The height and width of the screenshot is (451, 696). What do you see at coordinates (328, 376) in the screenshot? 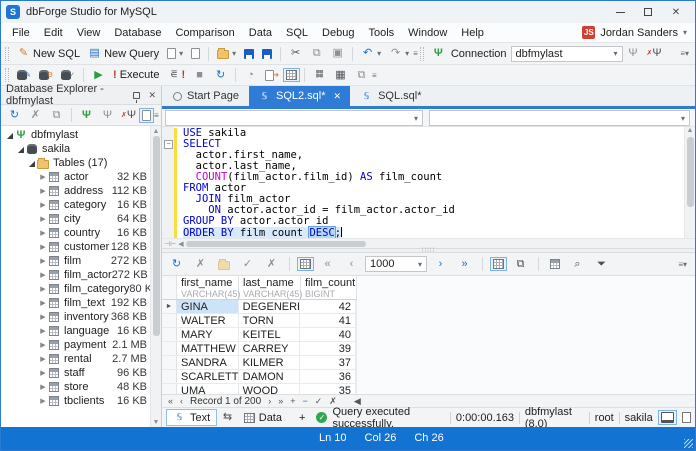
I see `cell: 36` at bounding box center [328, 376].